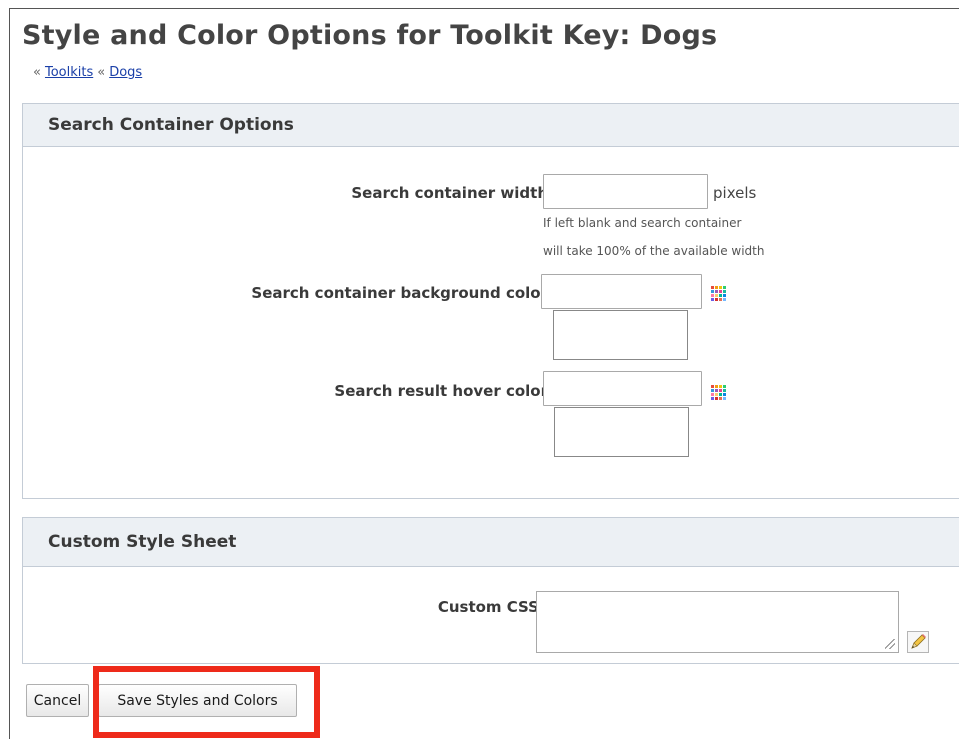 This screenshot has height=739, width=959. What do you see at coordinates (125, 72) in the screenshot?
I see `breadcrumb-link-dogs: Dogs` at bounding box center [125, 72].